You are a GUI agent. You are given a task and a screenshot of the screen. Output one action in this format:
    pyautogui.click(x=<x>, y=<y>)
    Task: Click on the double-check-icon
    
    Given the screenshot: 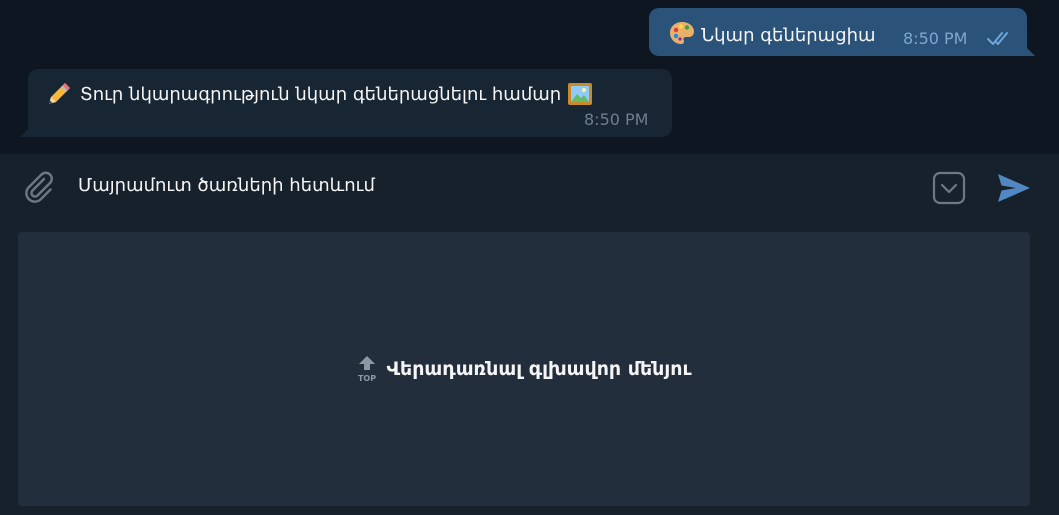 What is the action you would take?
    pyautogui.click(x=997, y=38)
    